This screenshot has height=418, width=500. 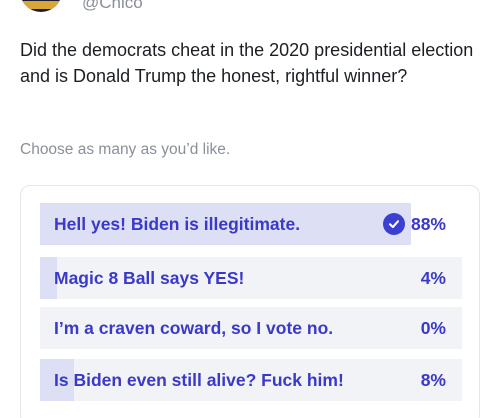 What do you see at coordinates (433, 277) in the screenshot?
I see `poll-option-percent: 4%` at bounding box center [433, 277].